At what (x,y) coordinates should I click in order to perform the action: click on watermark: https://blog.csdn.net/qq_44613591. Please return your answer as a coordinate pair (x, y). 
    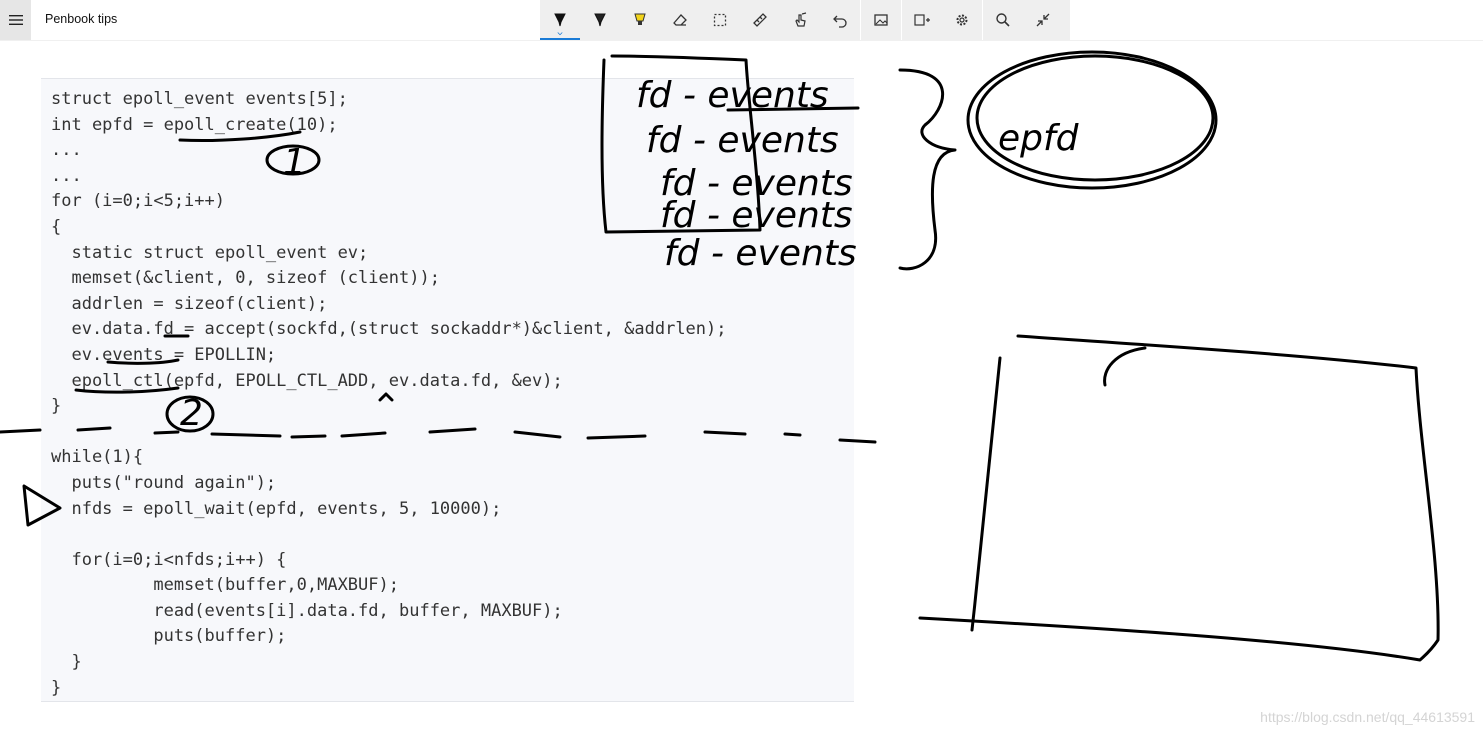
    Looking at the image, I should click on (1367, 717).